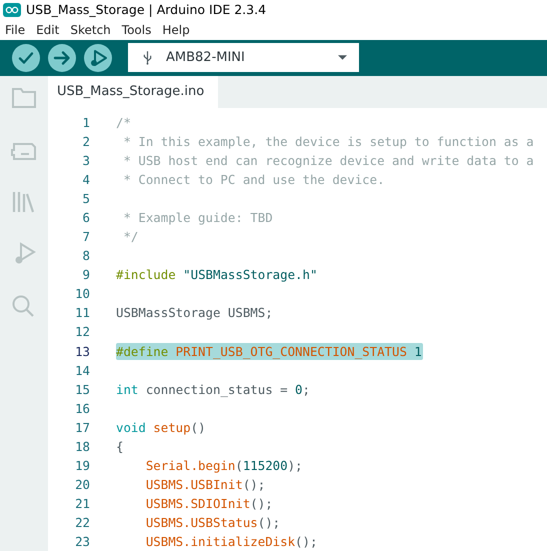 This screenshot has width=547, height=551. Describe the element at coordinates (90, 29) in the screenshot. I see `menu-item: Sketch` at that location.